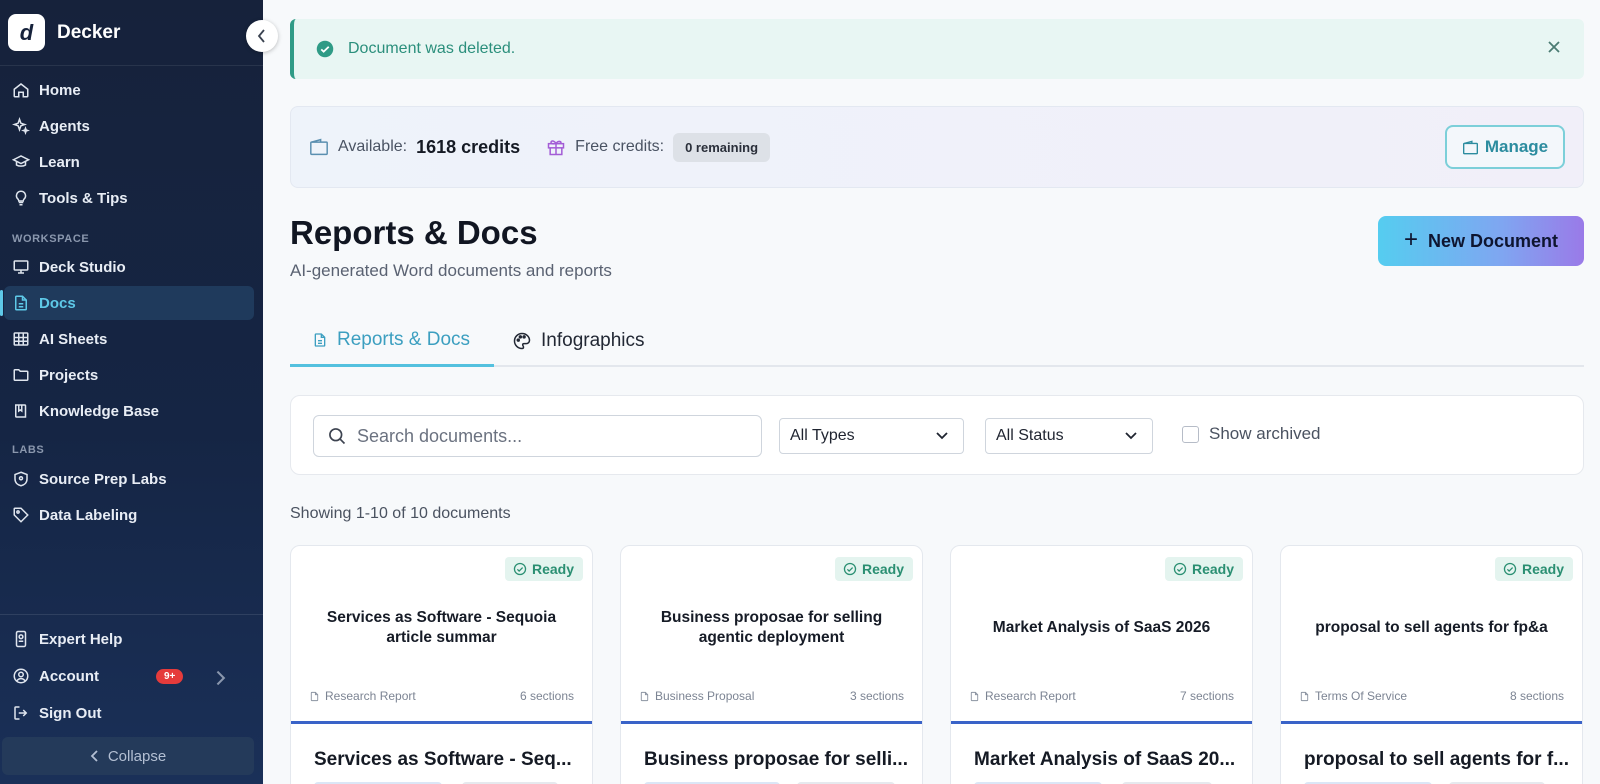 The width and height of the screenshot is (1600, 784). Describe the element at coordinates (337, 436) in the screenshot. I see `search-icon` at that location.